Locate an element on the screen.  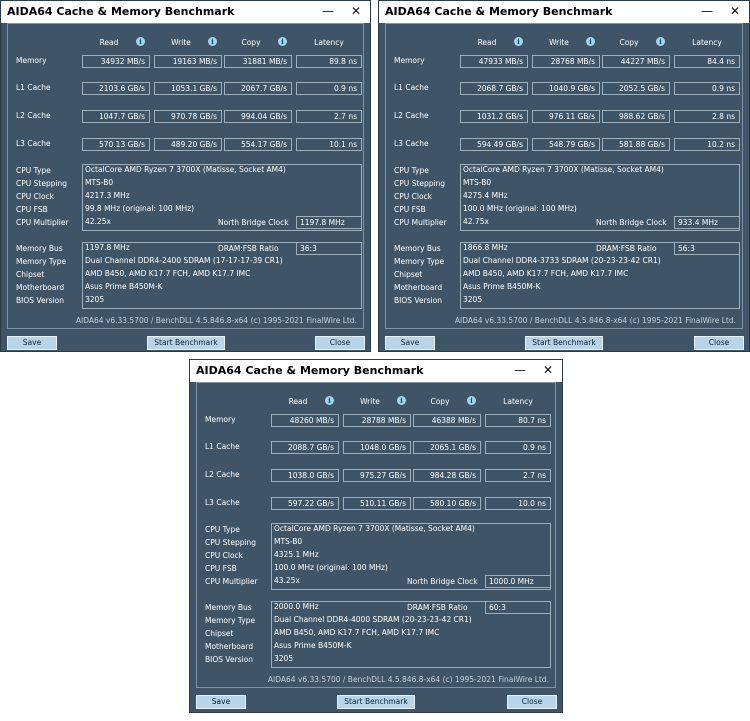
cpu-stepping-value: MTS-B0 is located at coordinates (288, 541).